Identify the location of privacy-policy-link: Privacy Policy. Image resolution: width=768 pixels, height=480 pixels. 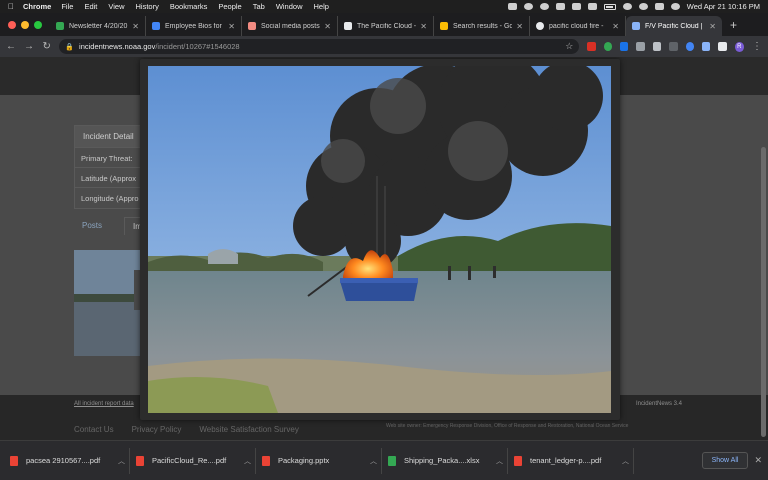
(157, 429).